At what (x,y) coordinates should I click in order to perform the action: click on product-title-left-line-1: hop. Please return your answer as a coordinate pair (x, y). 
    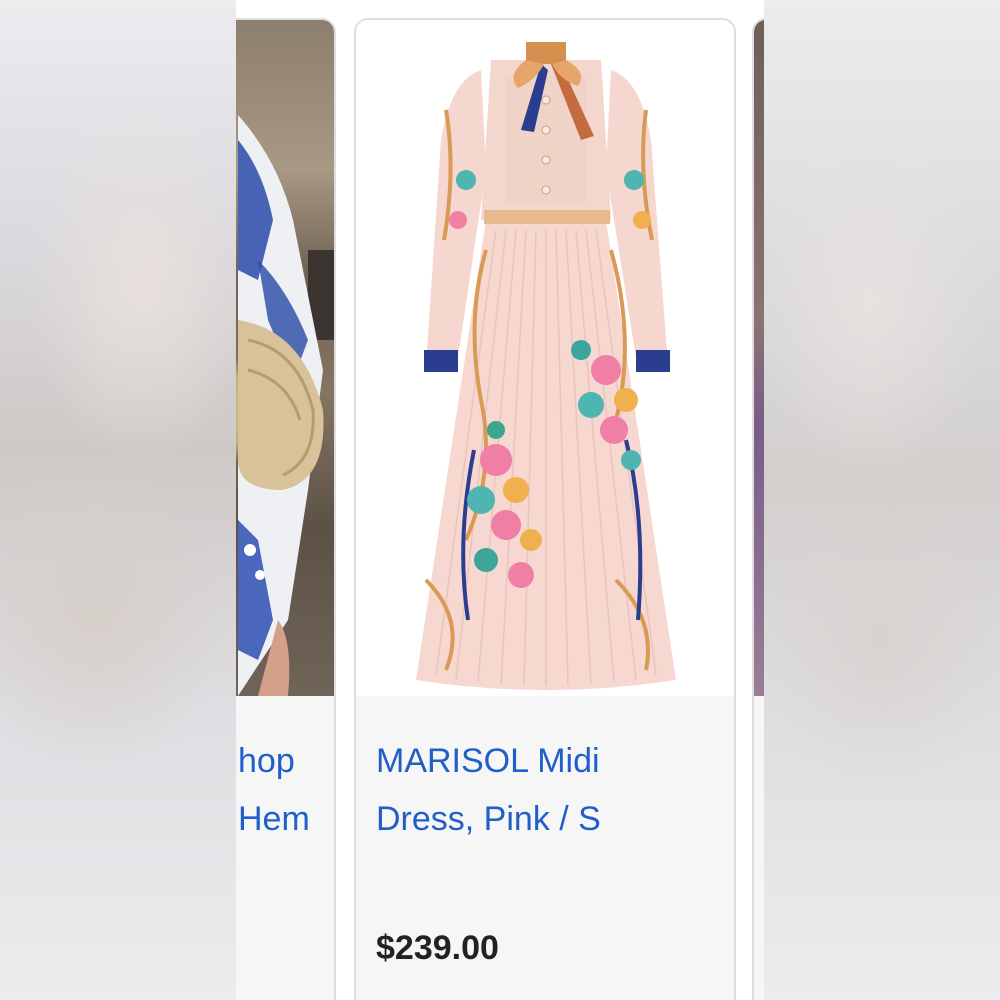
    Looking at the image, I should click on (286, 761).